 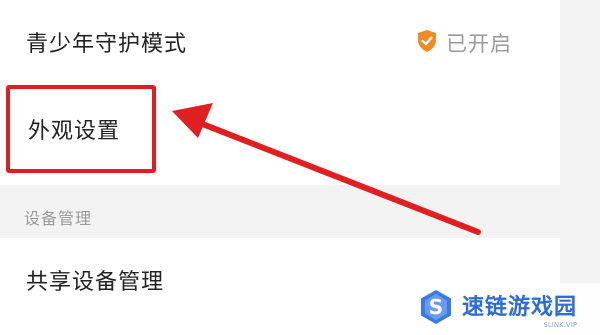 What do you see at coordinates (520, 307) in the screenshot?
I see `watermark-name: 速链游戏园` at bounding box center [520, 307].